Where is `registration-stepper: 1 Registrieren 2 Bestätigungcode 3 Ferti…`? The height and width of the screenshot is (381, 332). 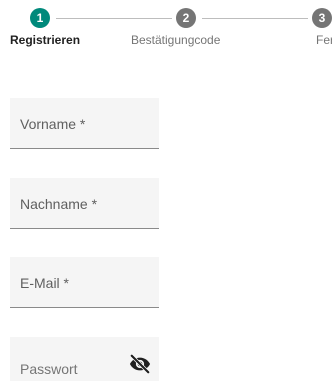 registration-stepper: 1 Registrieren 2 Bestätigungcode 3 Ferti… is located at coordinates (166, 24).